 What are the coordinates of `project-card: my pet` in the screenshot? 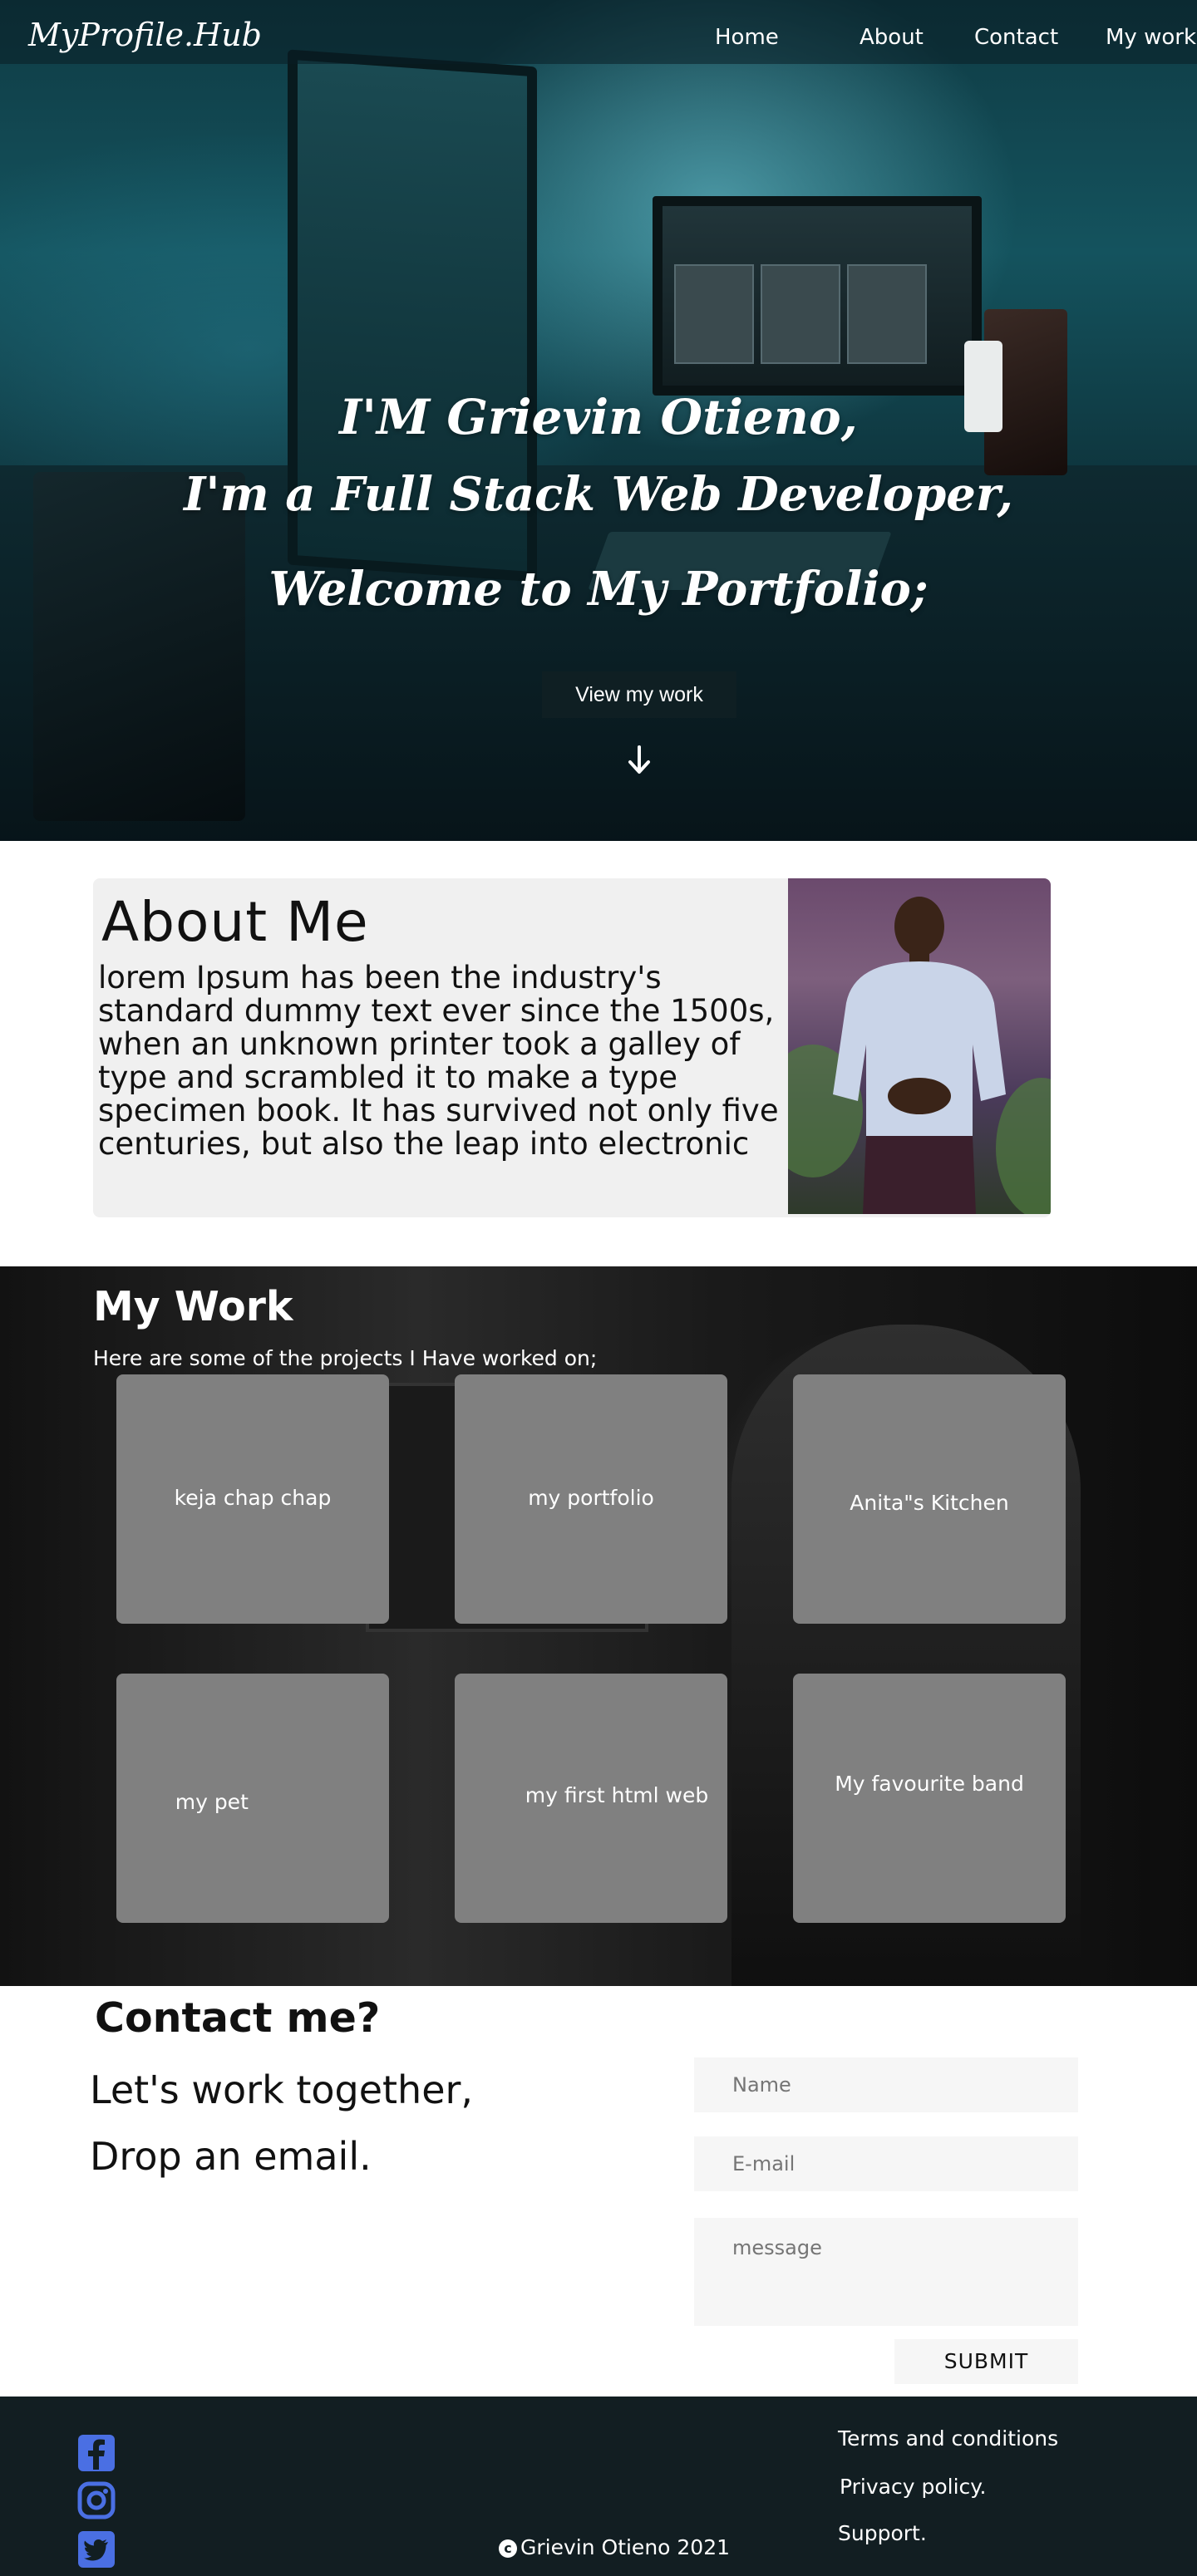 It's located at (252, 1798).